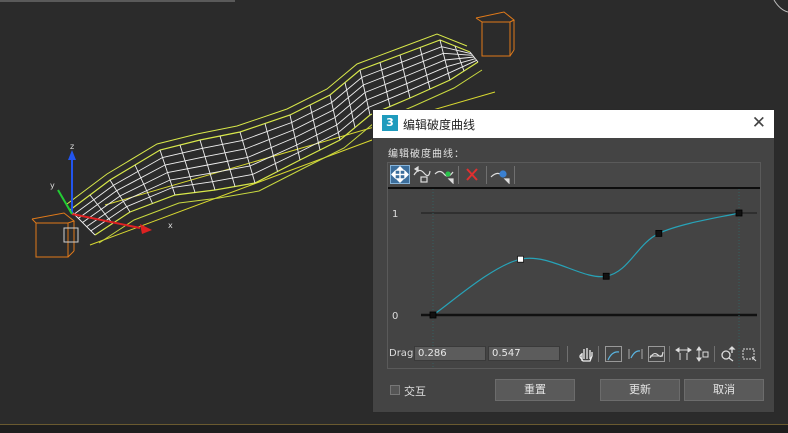  Describe the element at coordinates (574, 176) in the screenshot. I see `curve-toolbar` at that location.